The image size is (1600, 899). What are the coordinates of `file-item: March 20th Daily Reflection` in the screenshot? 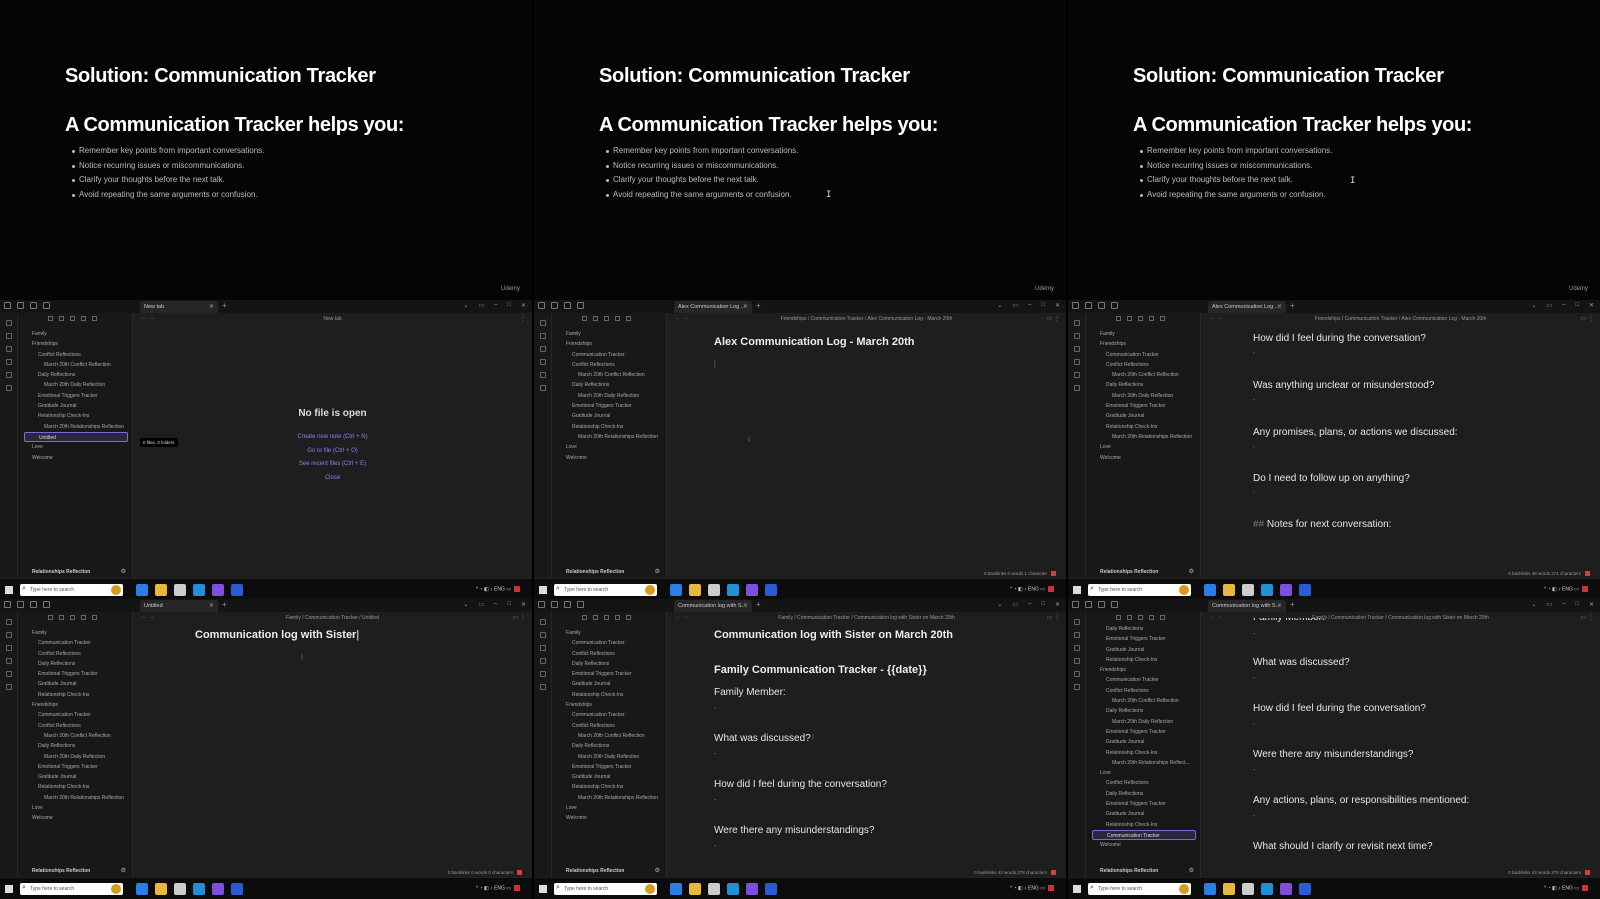 It's located at (1146, 396).